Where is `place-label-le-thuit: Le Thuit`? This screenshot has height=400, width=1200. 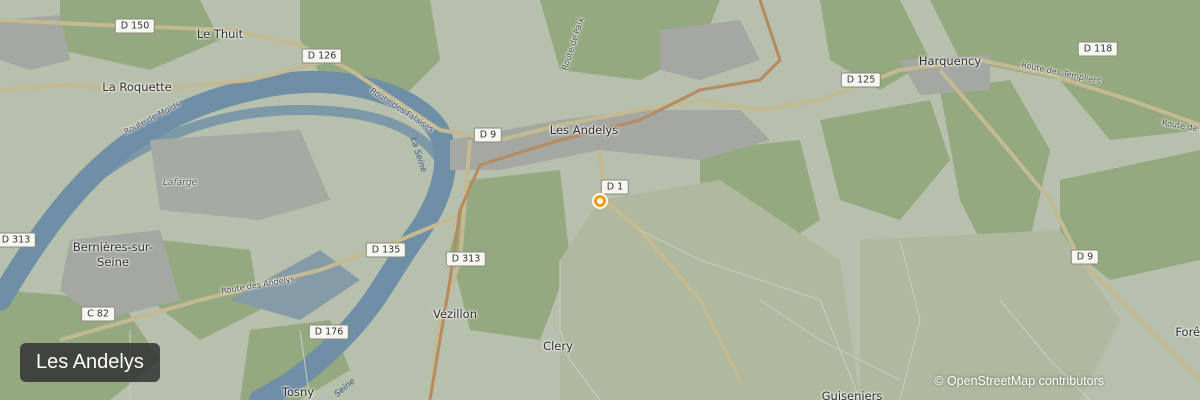 place-label-le-thuit: Le Thuit is located at coordinates (220, 34).